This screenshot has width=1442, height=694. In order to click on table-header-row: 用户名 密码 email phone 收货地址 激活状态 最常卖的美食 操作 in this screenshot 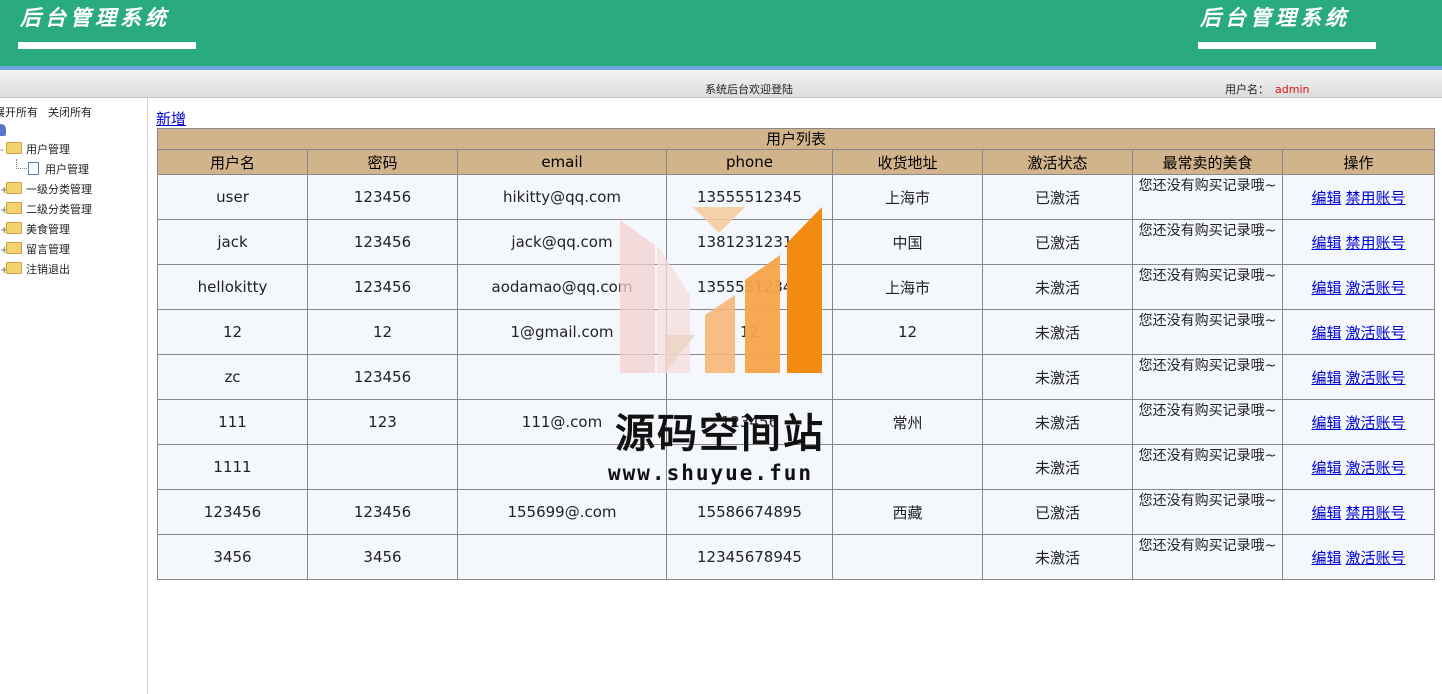, I will do `click(796, 162)`.